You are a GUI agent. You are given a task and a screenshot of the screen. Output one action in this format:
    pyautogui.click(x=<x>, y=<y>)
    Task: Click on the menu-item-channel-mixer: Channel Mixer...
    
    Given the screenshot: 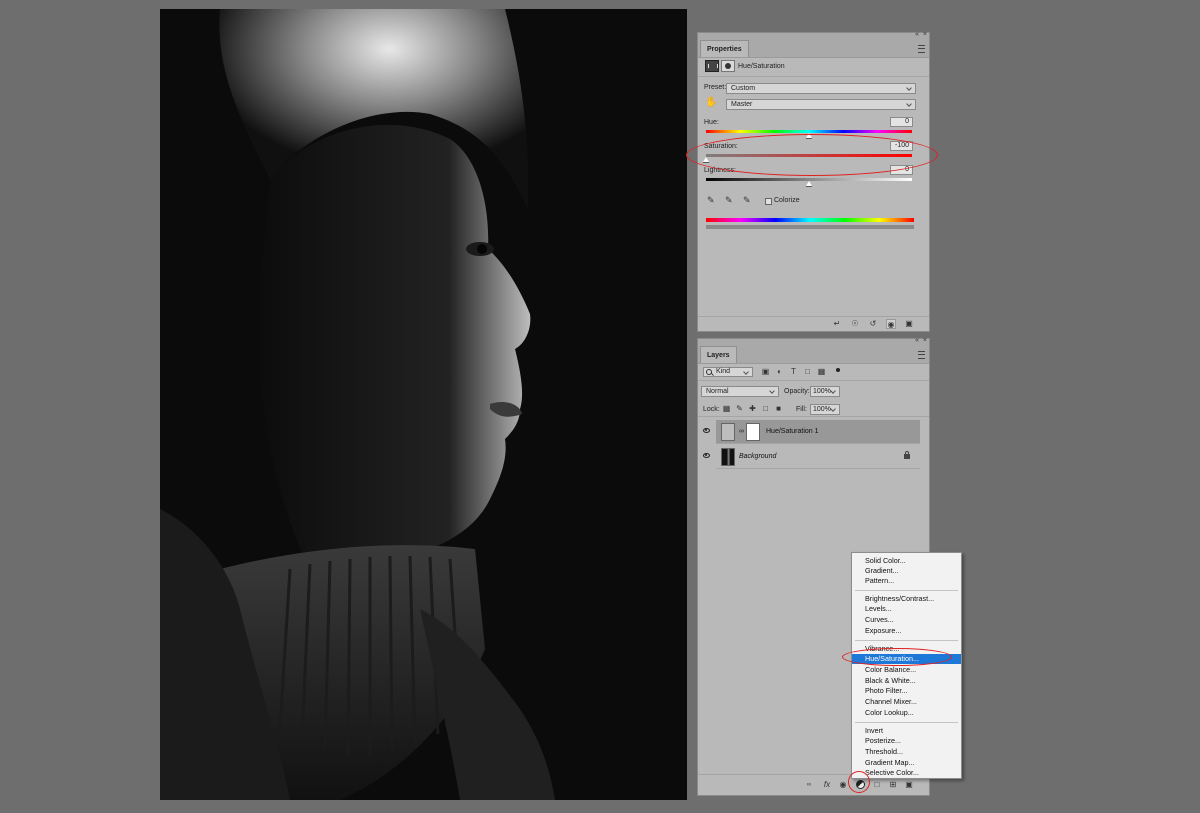 What is the action you would take?
    pyautogui.click(x=906, y=702)
    